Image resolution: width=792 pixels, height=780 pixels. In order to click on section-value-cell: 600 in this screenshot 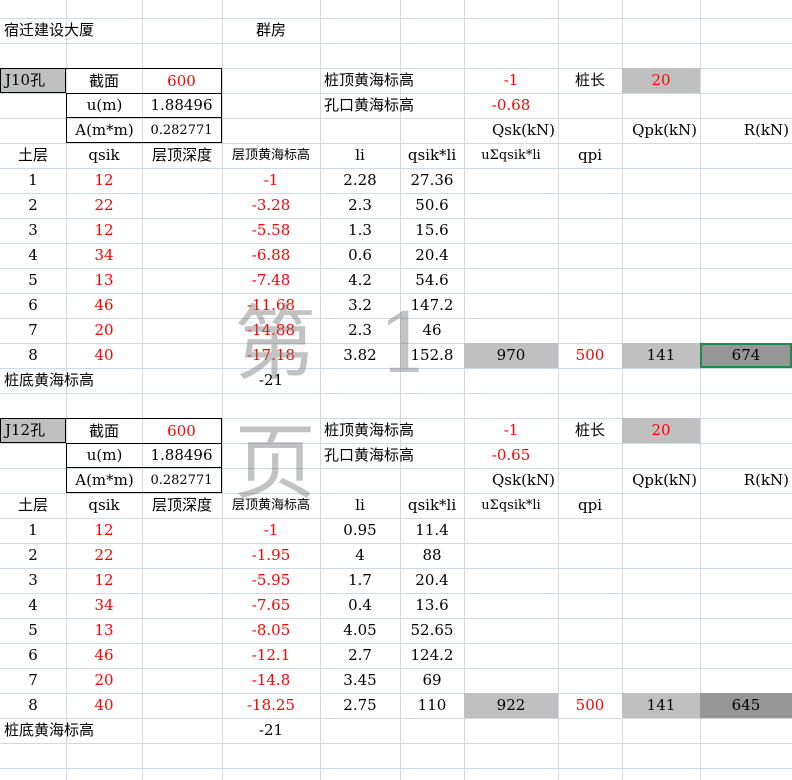, I will do `click(182, 80)`.